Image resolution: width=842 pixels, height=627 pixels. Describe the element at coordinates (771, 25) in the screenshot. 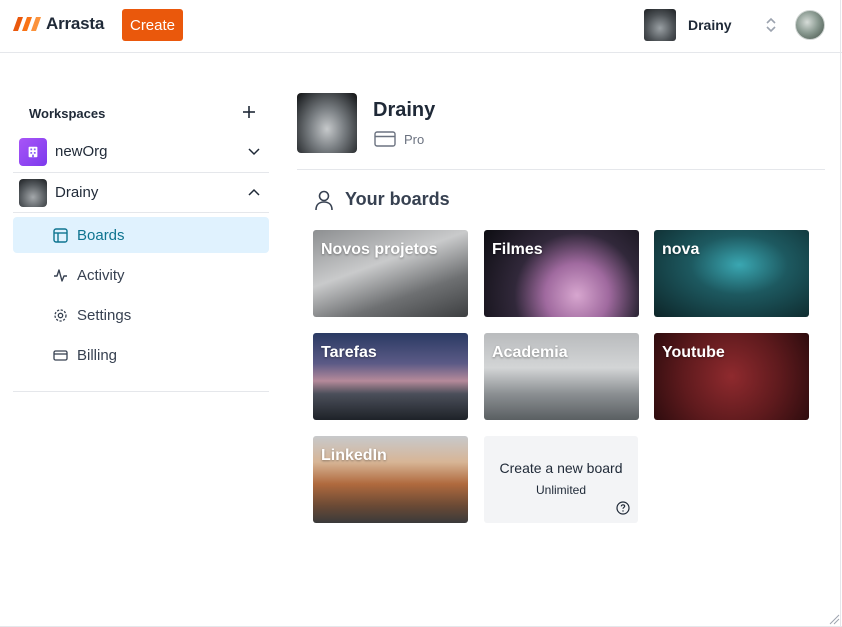

I see `chevron-up-down-icon` at that location.